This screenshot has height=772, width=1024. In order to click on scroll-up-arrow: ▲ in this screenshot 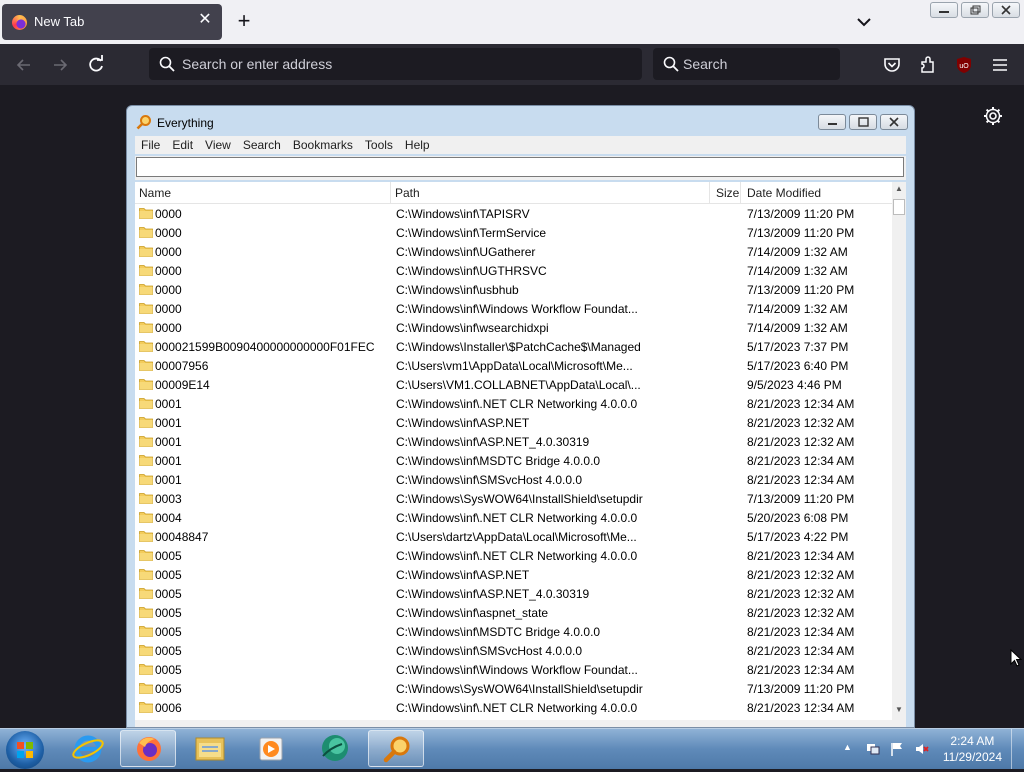, I will do `click(899, 189)`.